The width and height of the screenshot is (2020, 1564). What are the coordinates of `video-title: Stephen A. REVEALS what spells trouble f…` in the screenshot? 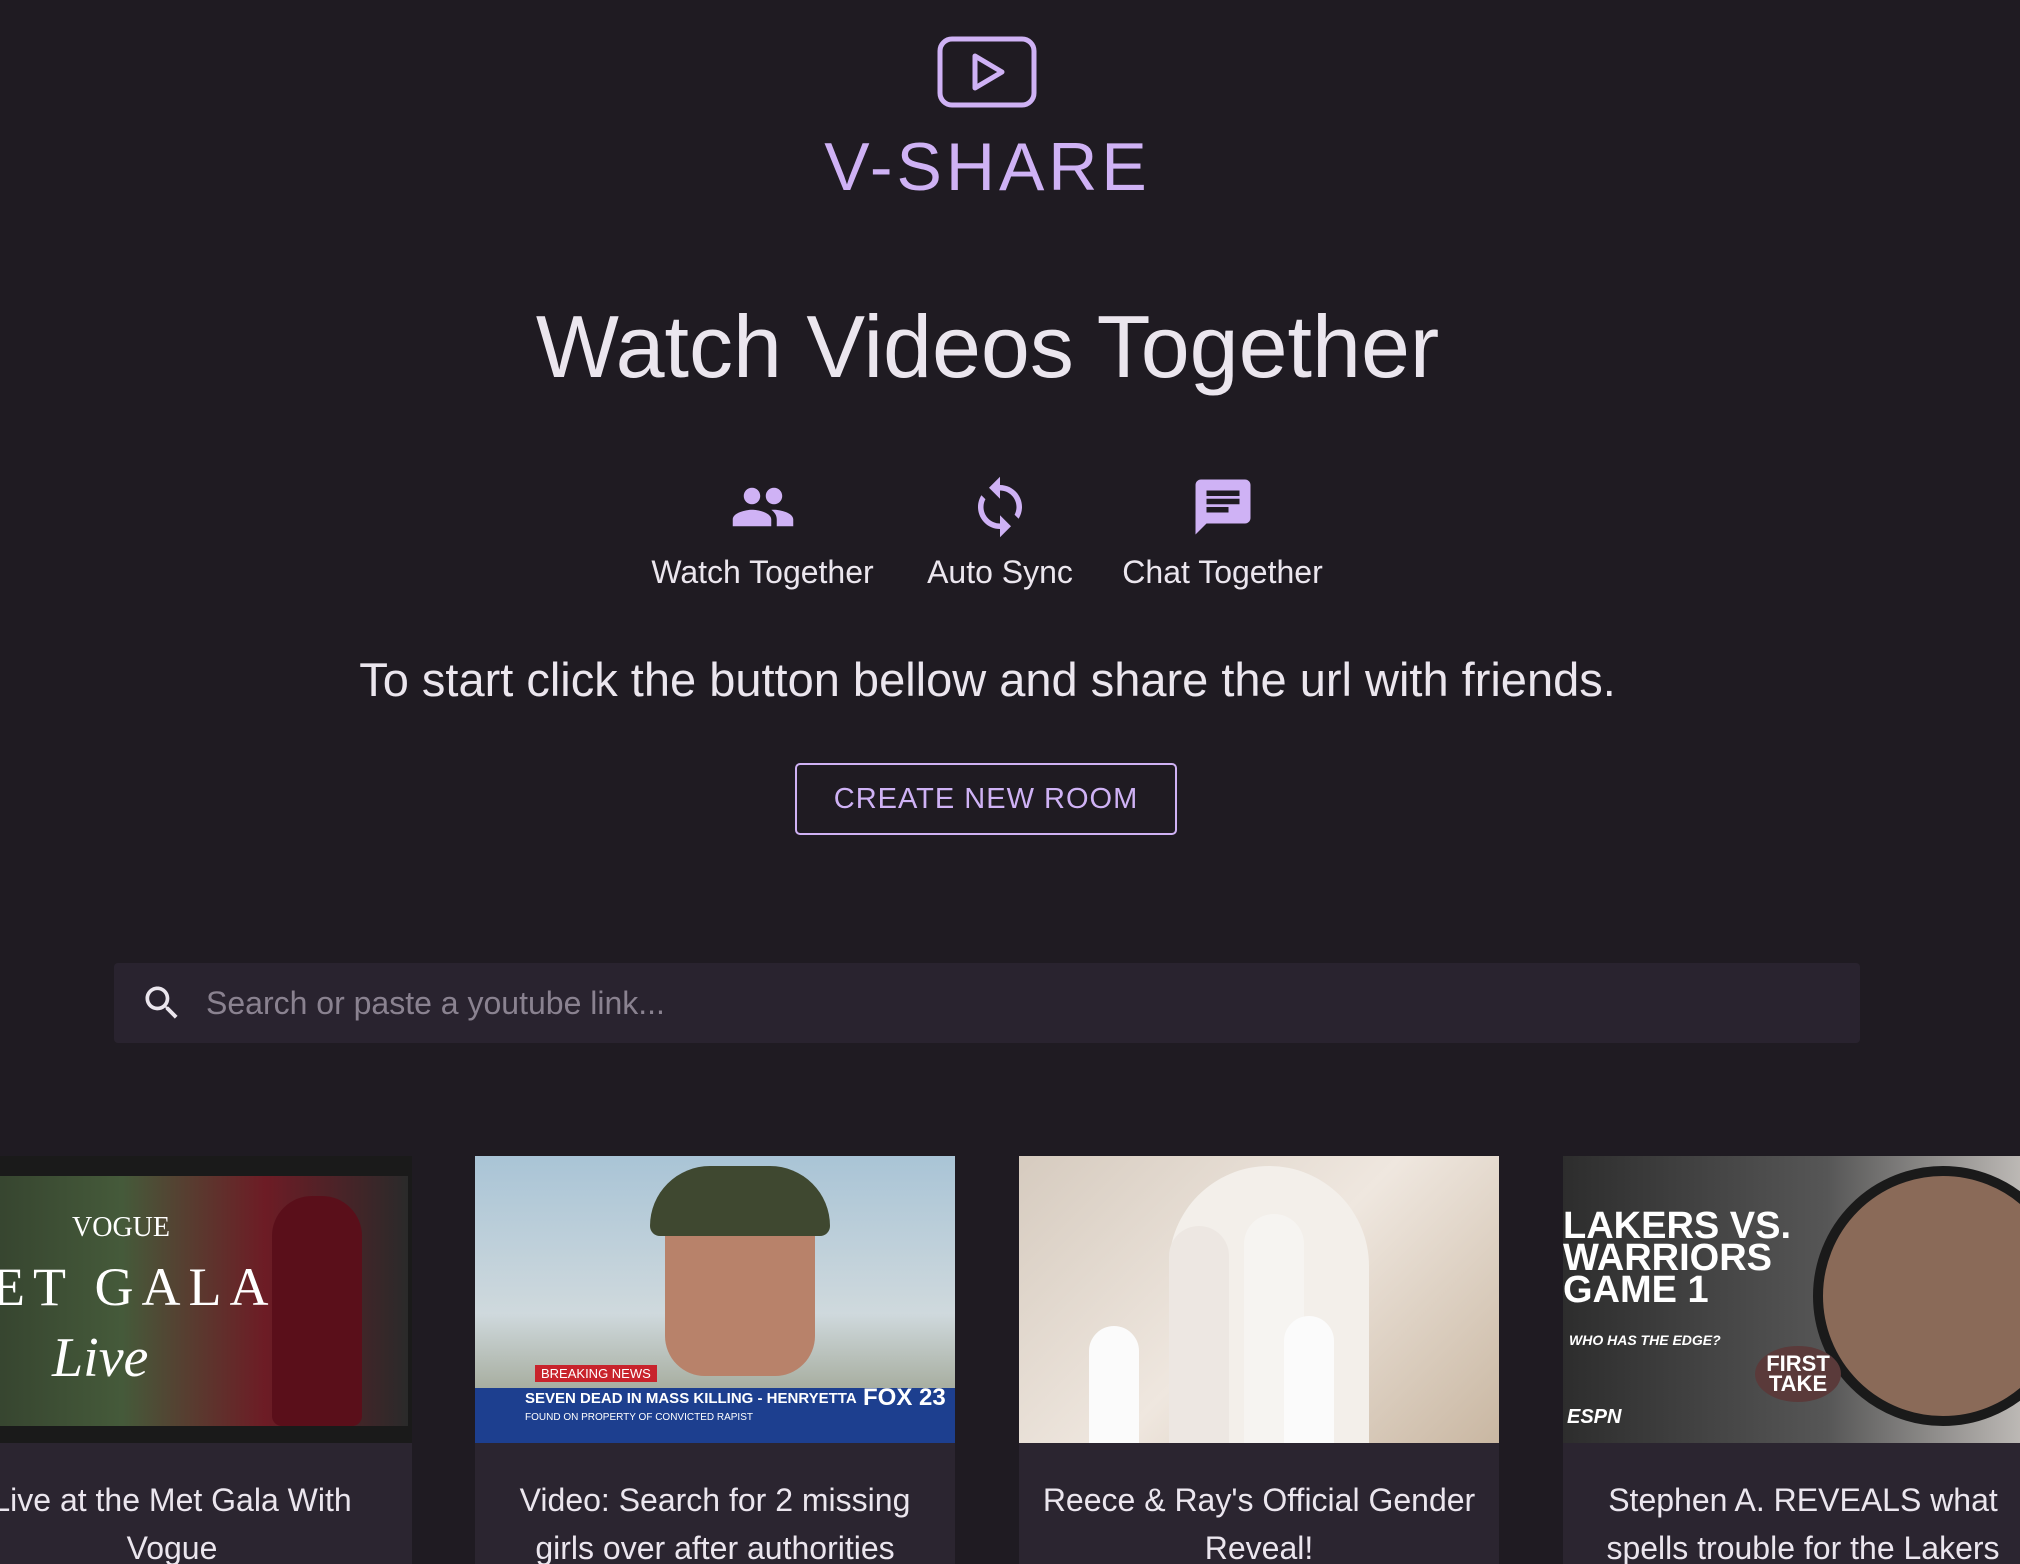 It's located at (1801, 1520).